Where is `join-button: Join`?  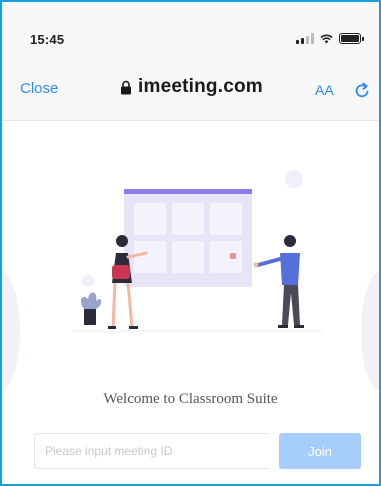 join-button: Join is located at coordinates (320, 451).